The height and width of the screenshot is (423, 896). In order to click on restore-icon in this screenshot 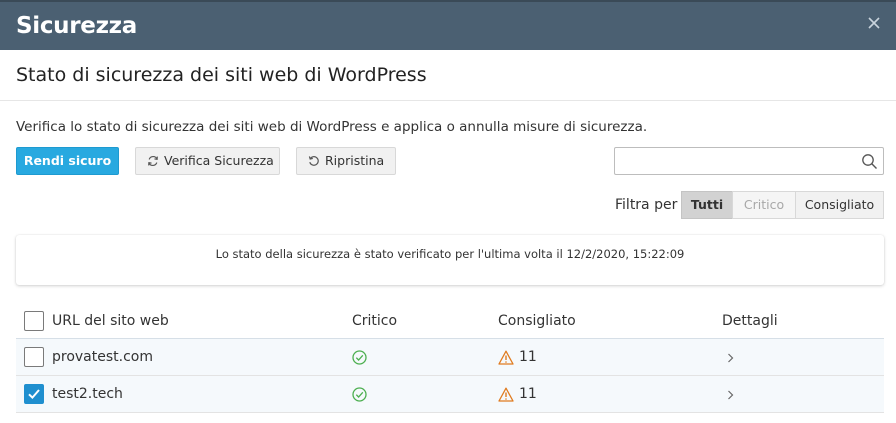, I will do `click(313, 161)`.